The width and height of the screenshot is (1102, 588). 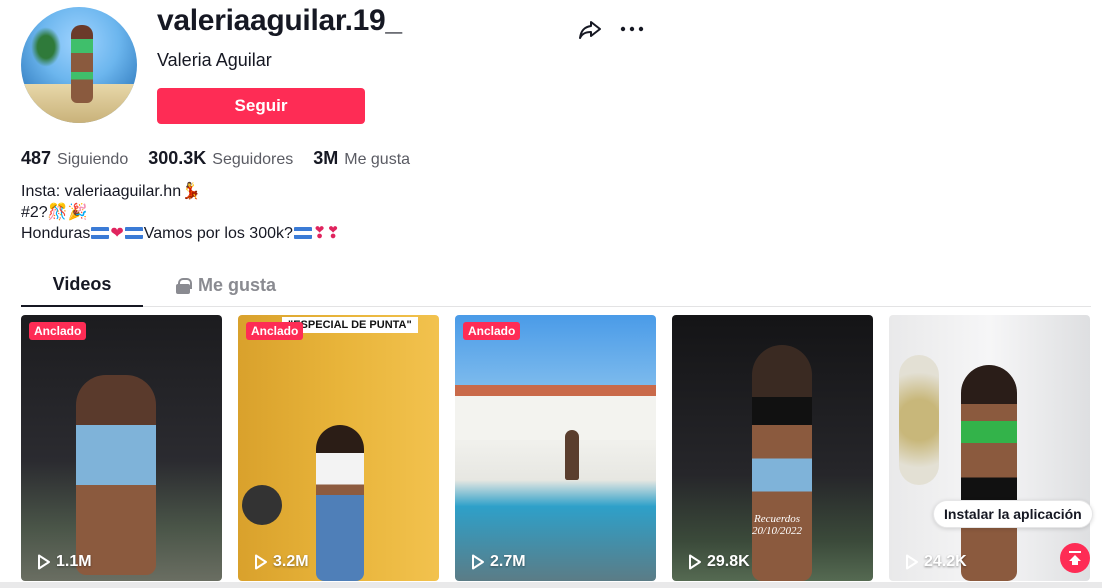 I want to click on avatar-palm, so click(x=46, y=47).